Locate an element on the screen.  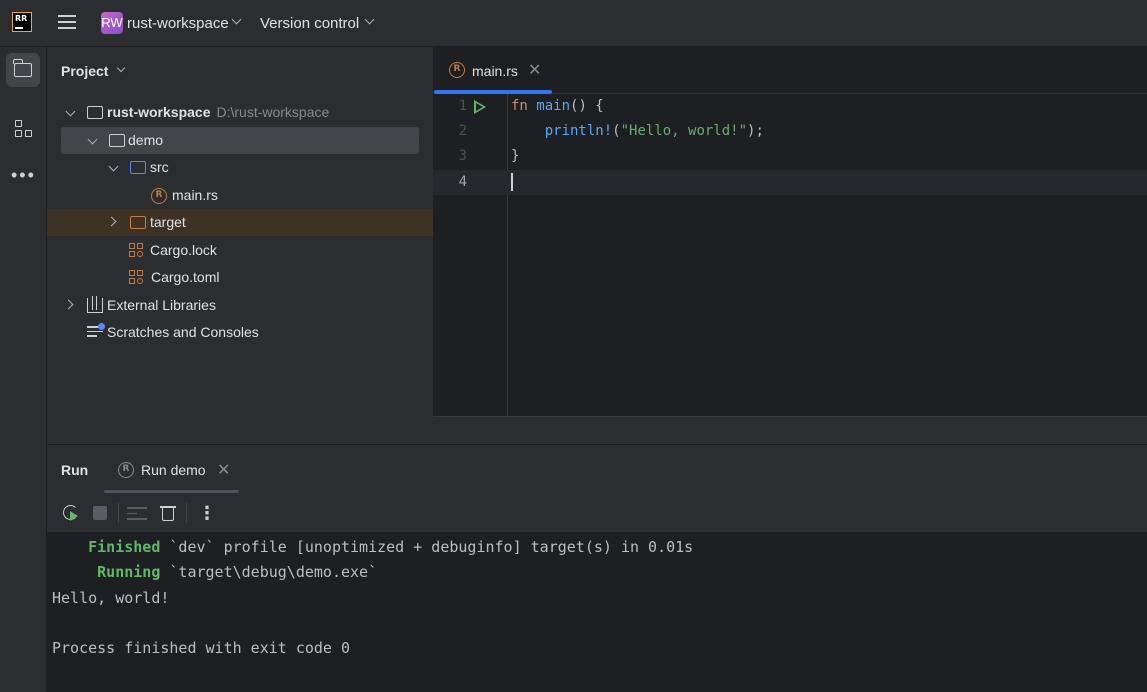
text-caret is located at coordinates (512, 182).